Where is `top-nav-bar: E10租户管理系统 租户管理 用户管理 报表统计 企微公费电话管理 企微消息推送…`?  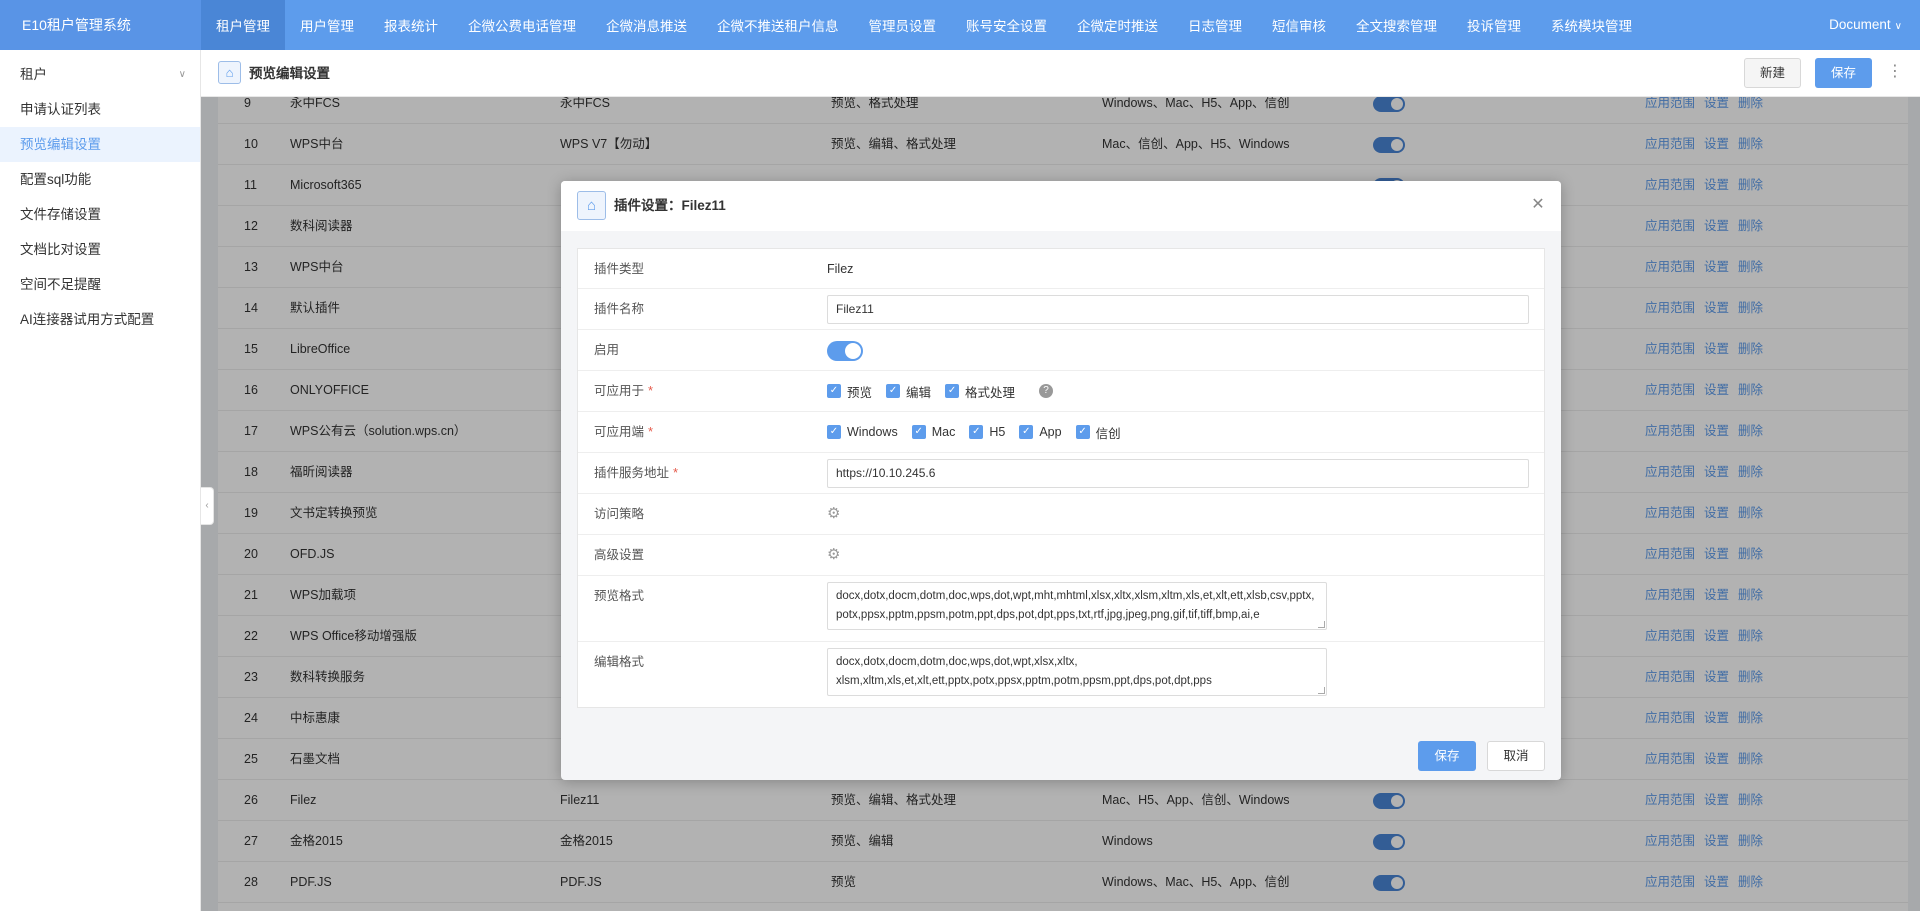
top-nav-bar: E10租户管理系统 租户管理 用户管理 报表统计 企微公费电话管理 企微消息推送… is located at coordinates (960, 25).